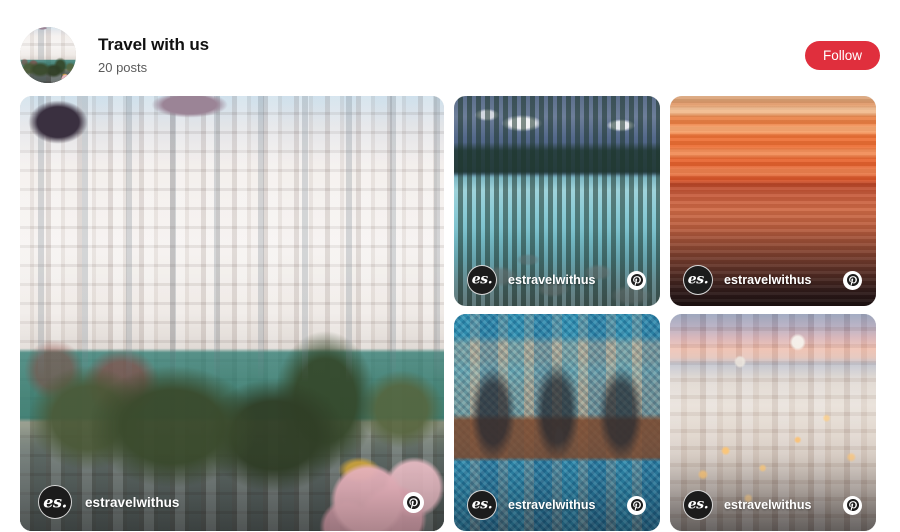  I want to click on grid-item-sunset: es. estravelwithus, so click(773, 201).